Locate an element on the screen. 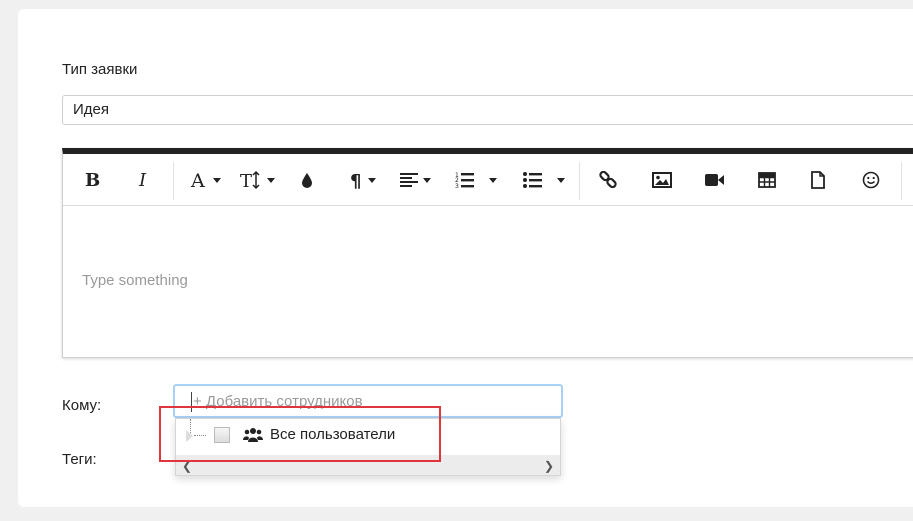 Image resolution: width=913 pixels, height=521 pixels. font-color-icon: A is located at coordinates (205, 180).